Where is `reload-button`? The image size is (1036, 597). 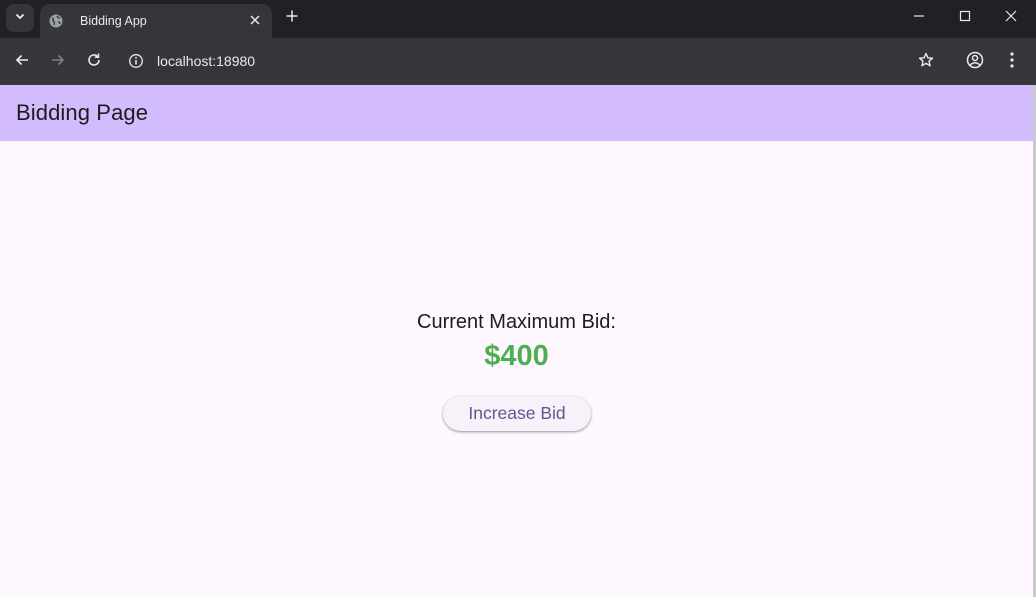
reload-button is located at coordinates (94, 62).